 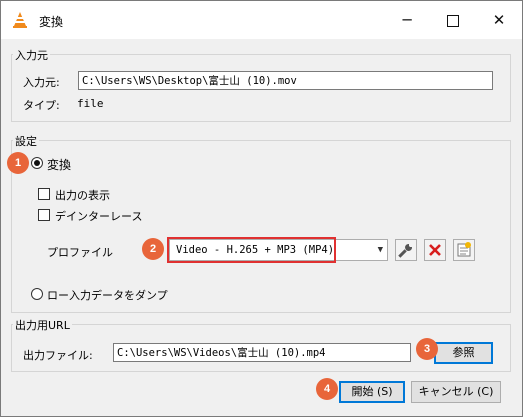 What do you see at coordinates (41, 105) in the screenshot?
I see `type-label: タイプ:` at bounding box center [41, 105].